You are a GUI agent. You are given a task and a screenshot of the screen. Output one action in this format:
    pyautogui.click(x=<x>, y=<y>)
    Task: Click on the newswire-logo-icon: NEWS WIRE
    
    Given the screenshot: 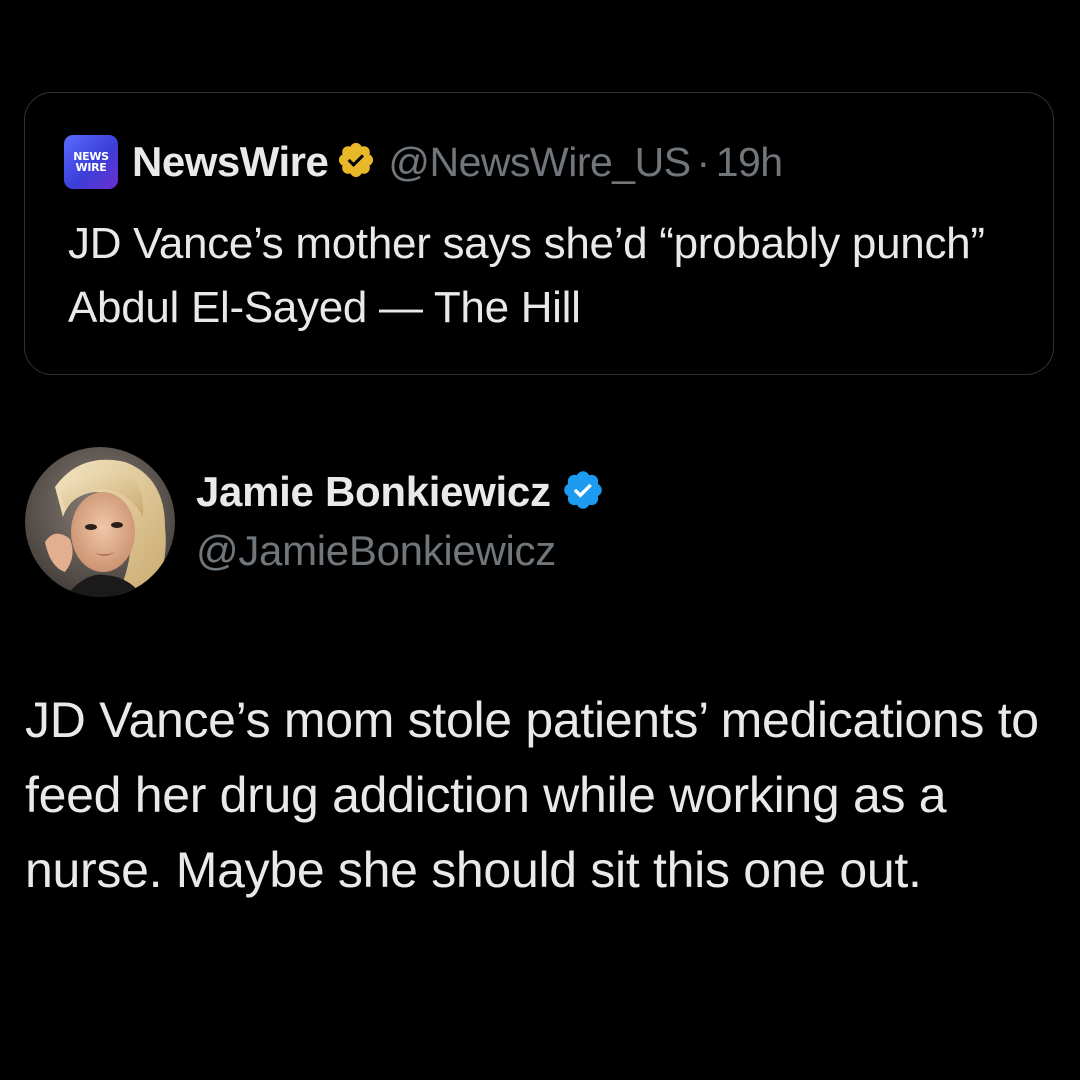 What is the action you would take?
    pyautogui.click(x=91, y=162)
    